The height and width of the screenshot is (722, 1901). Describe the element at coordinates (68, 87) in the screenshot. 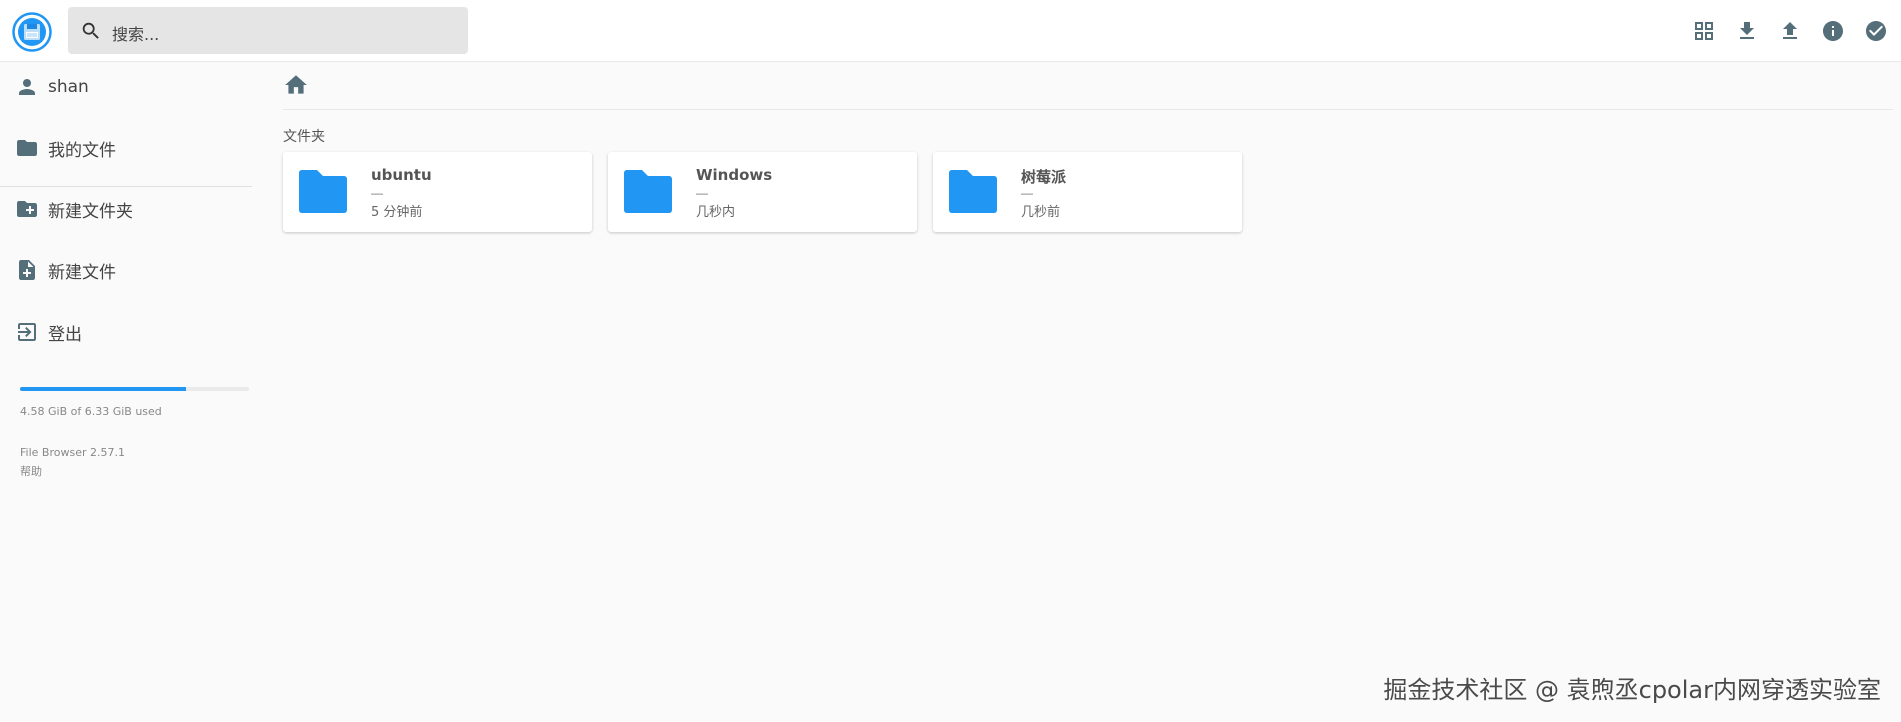

I see `sidebar-item-label: shan` at that location.